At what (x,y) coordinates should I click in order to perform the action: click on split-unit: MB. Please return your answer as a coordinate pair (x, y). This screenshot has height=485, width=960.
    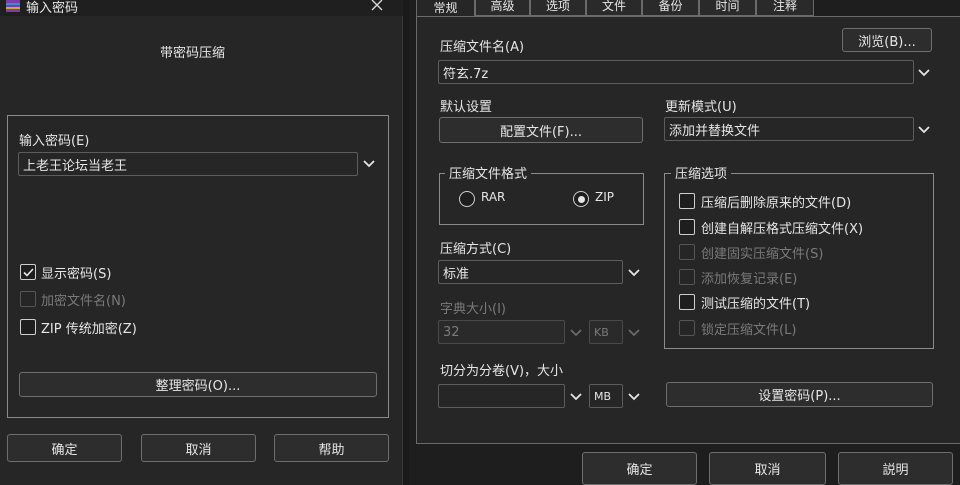
    Looking at the image, I should click on (603, 396).